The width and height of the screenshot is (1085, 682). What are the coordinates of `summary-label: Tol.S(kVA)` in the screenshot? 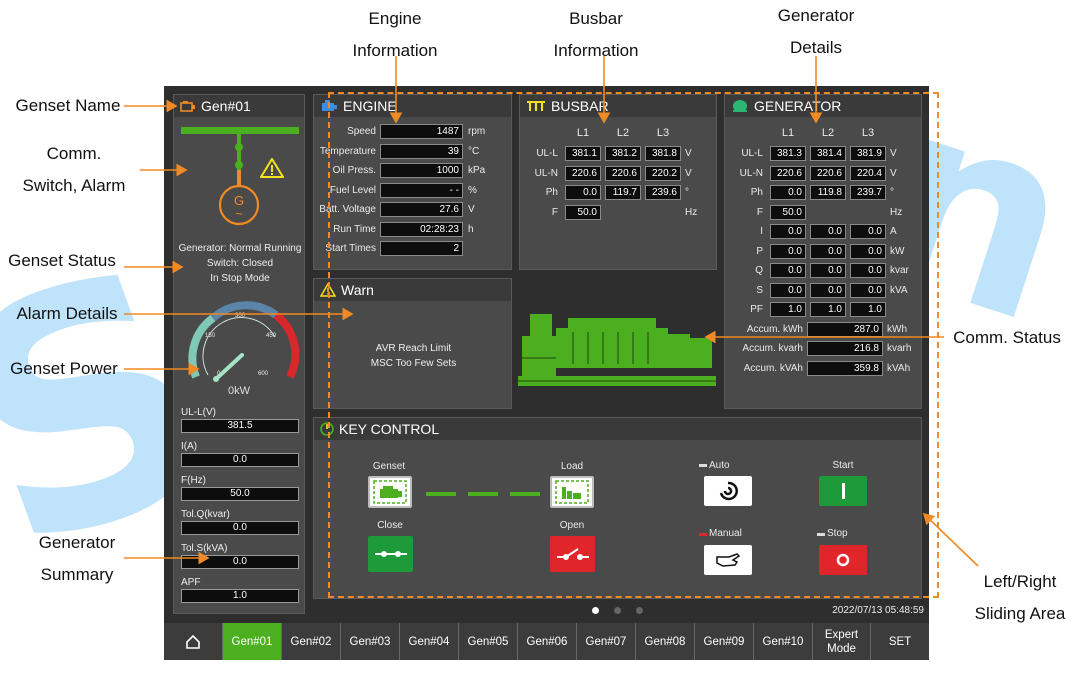 It's located at (204, 548).